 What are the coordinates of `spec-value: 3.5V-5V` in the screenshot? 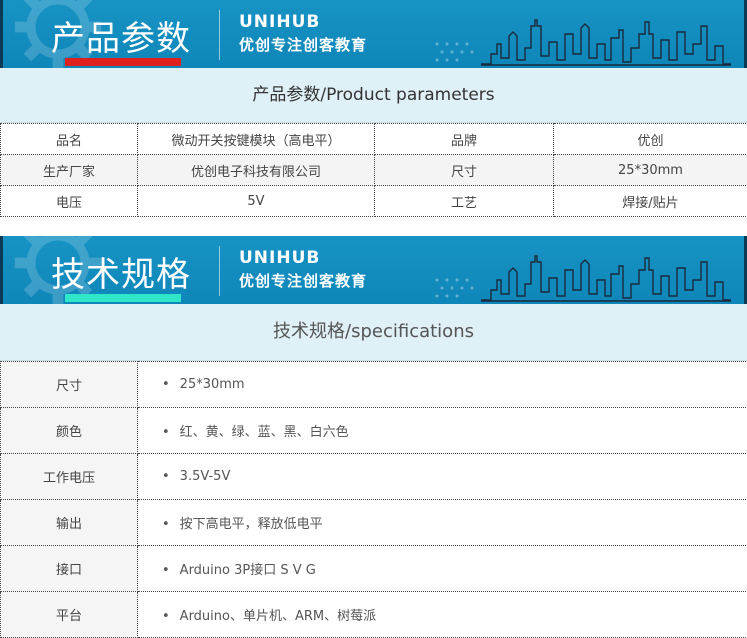 It's located at (205, 476).